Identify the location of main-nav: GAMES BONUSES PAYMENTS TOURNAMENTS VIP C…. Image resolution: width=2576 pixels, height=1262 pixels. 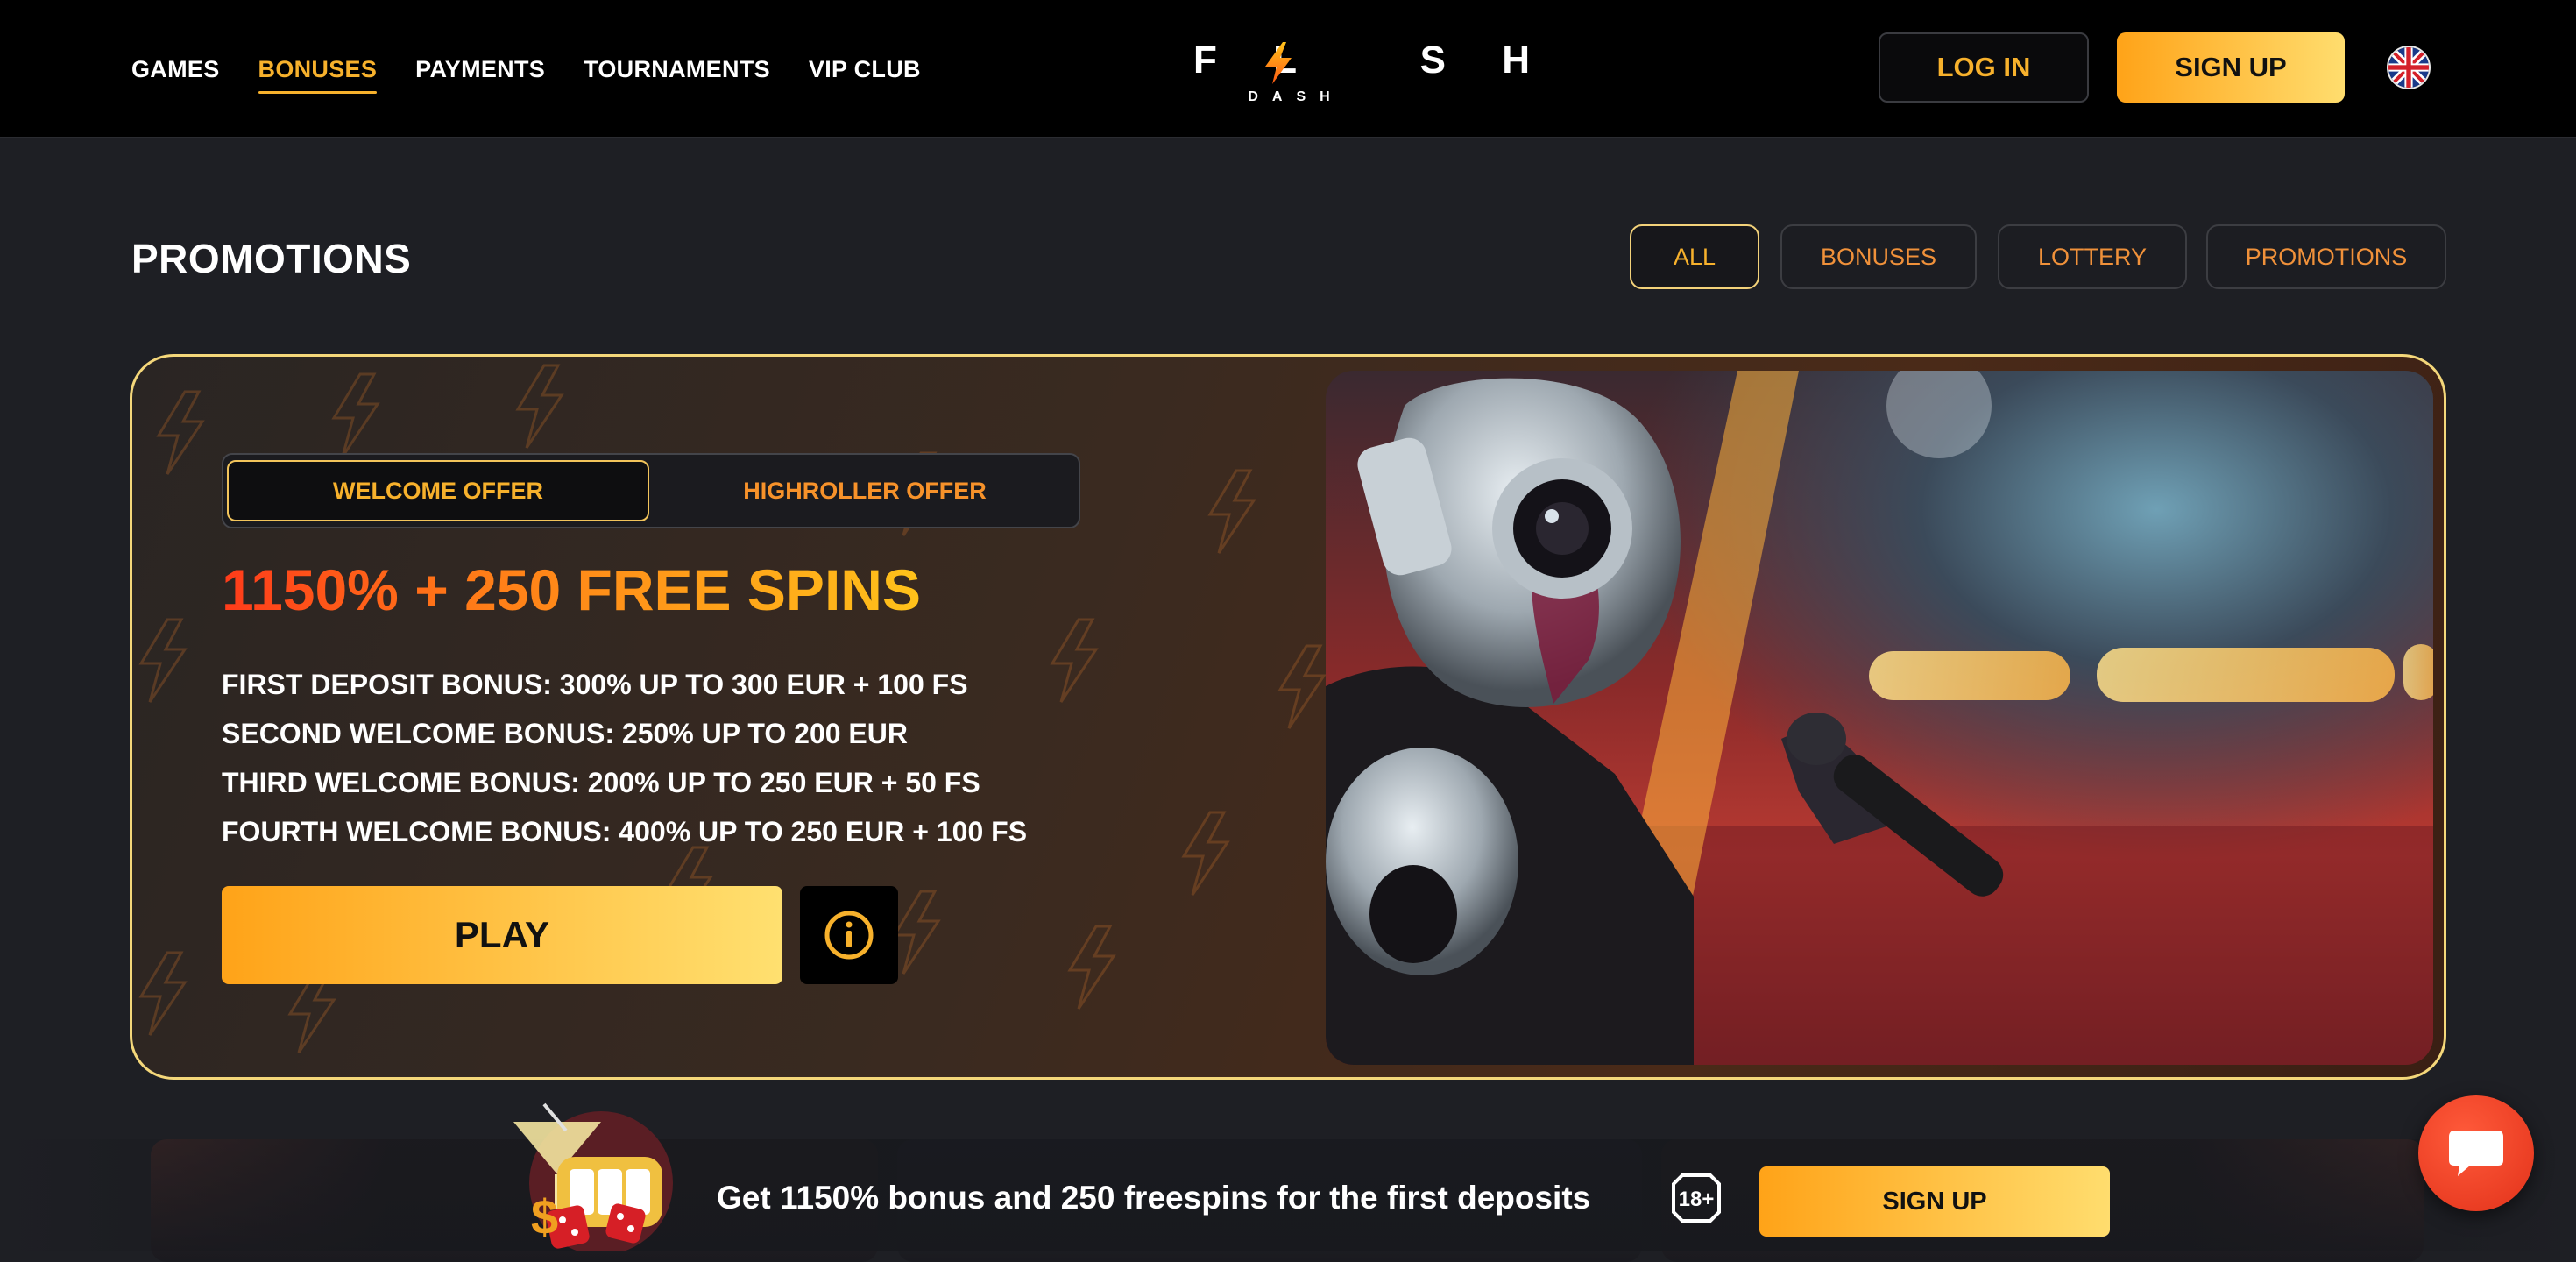
(526, 69).